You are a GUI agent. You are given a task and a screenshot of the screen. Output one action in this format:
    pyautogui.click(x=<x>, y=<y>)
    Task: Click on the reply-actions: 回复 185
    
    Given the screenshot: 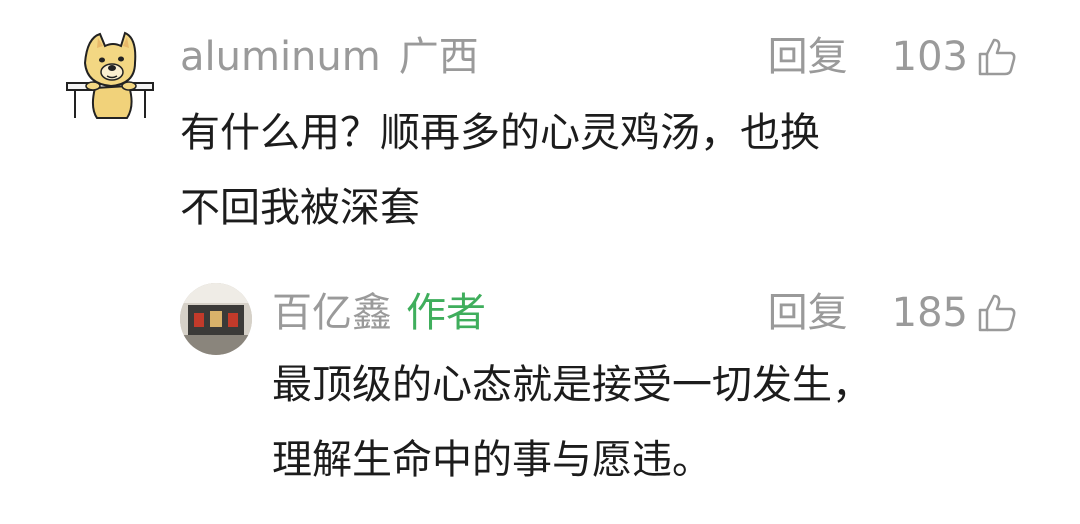 What is the action you would take?
    pyautogui.click(x=893, y=313)
    